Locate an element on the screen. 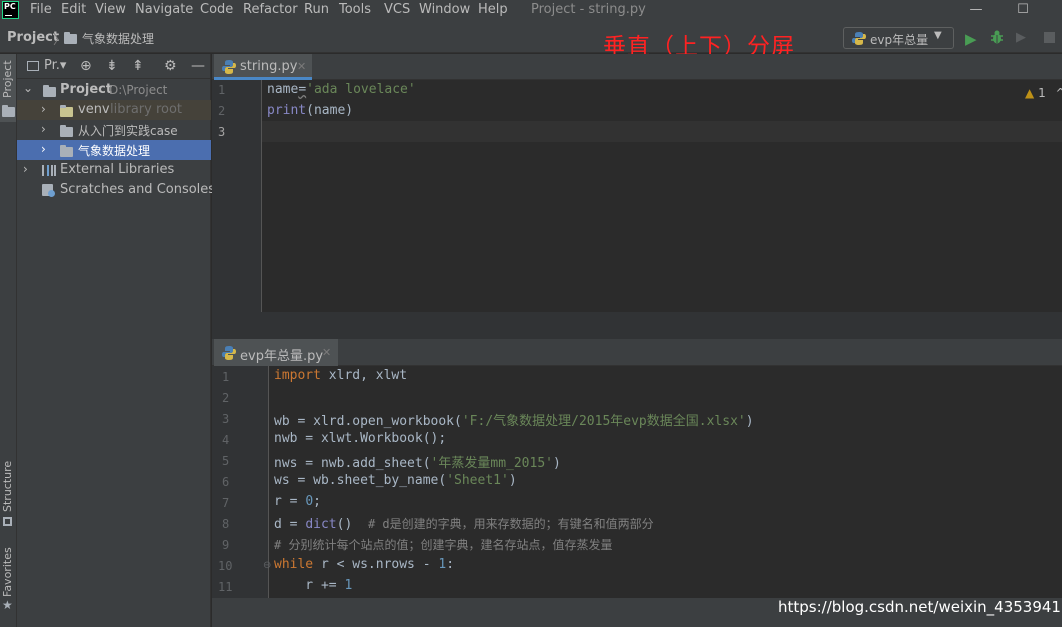 Image resolution: width=1062 pixels, height=627 pixels. scratches-badge-icon is located at coordinates (51, 193).